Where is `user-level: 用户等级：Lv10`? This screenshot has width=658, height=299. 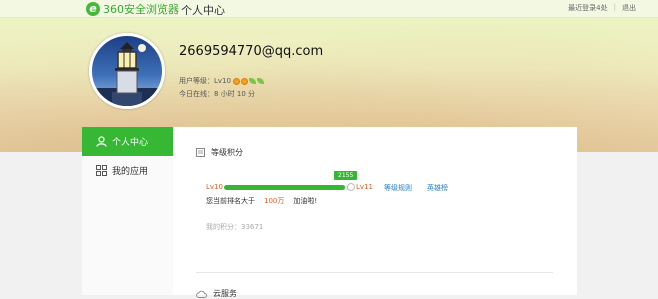 user-level: 用户等级：Lv10 is located at coordinates (221, 81).